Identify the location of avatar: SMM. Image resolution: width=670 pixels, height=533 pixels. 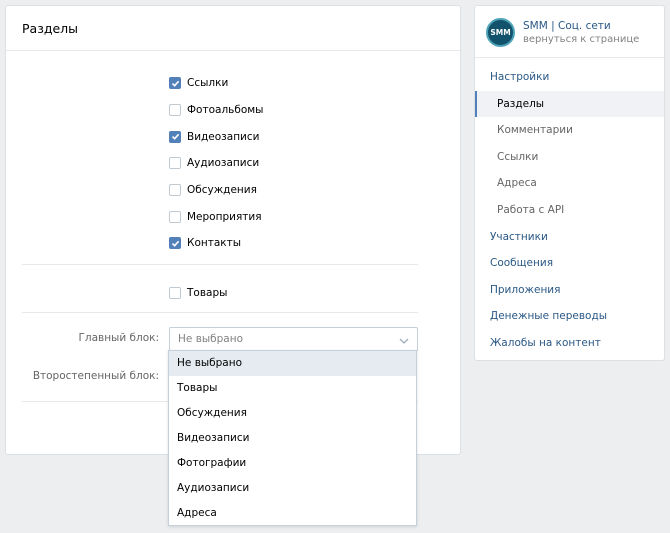
(500, 32).